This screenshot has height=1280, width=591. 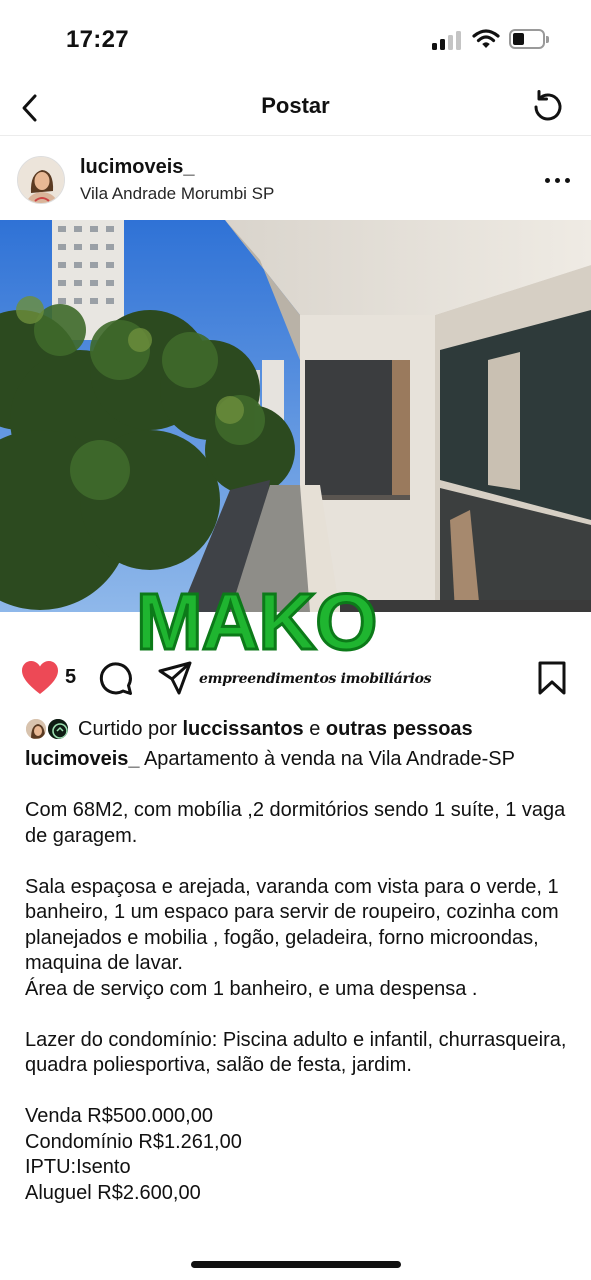 I want to click on post-location: Vila Andrade Morumbi SP, so click(x=177, y=194).